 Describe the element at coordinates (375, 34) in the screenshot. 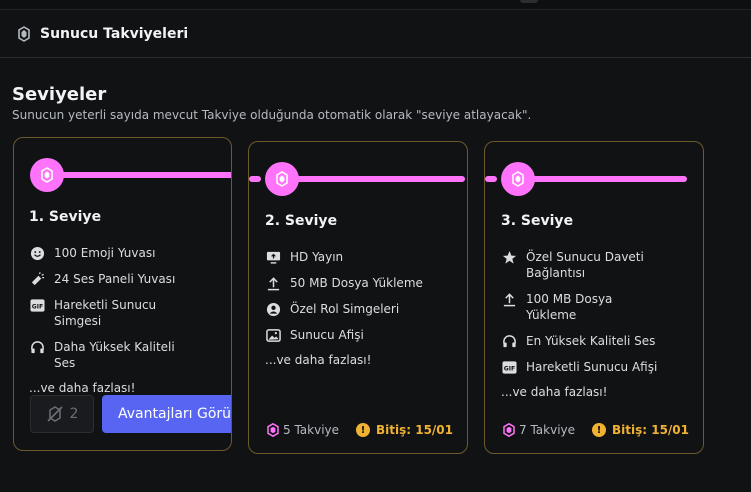

I see `page-header: Sunucu Takviyeleri` at that location.